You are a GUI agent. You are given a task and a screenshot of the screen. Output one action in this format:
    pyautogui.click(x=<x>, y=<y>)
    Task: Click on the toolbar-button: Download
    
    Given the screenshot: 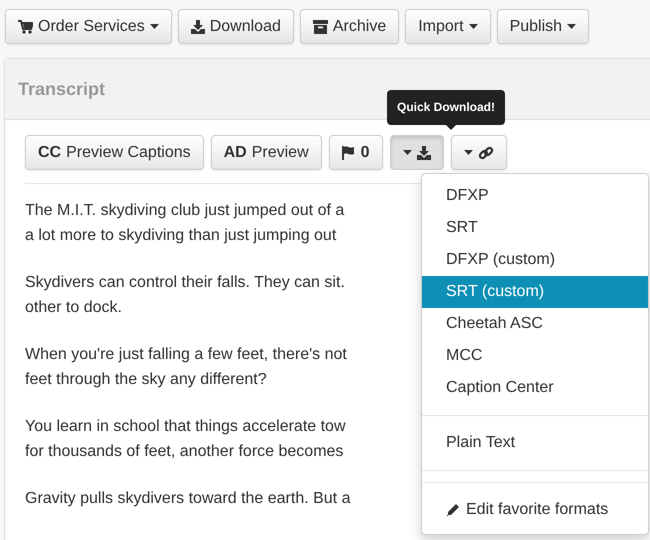 What is the action you would take?
    pyautogui.click(x=236, y=26)
    